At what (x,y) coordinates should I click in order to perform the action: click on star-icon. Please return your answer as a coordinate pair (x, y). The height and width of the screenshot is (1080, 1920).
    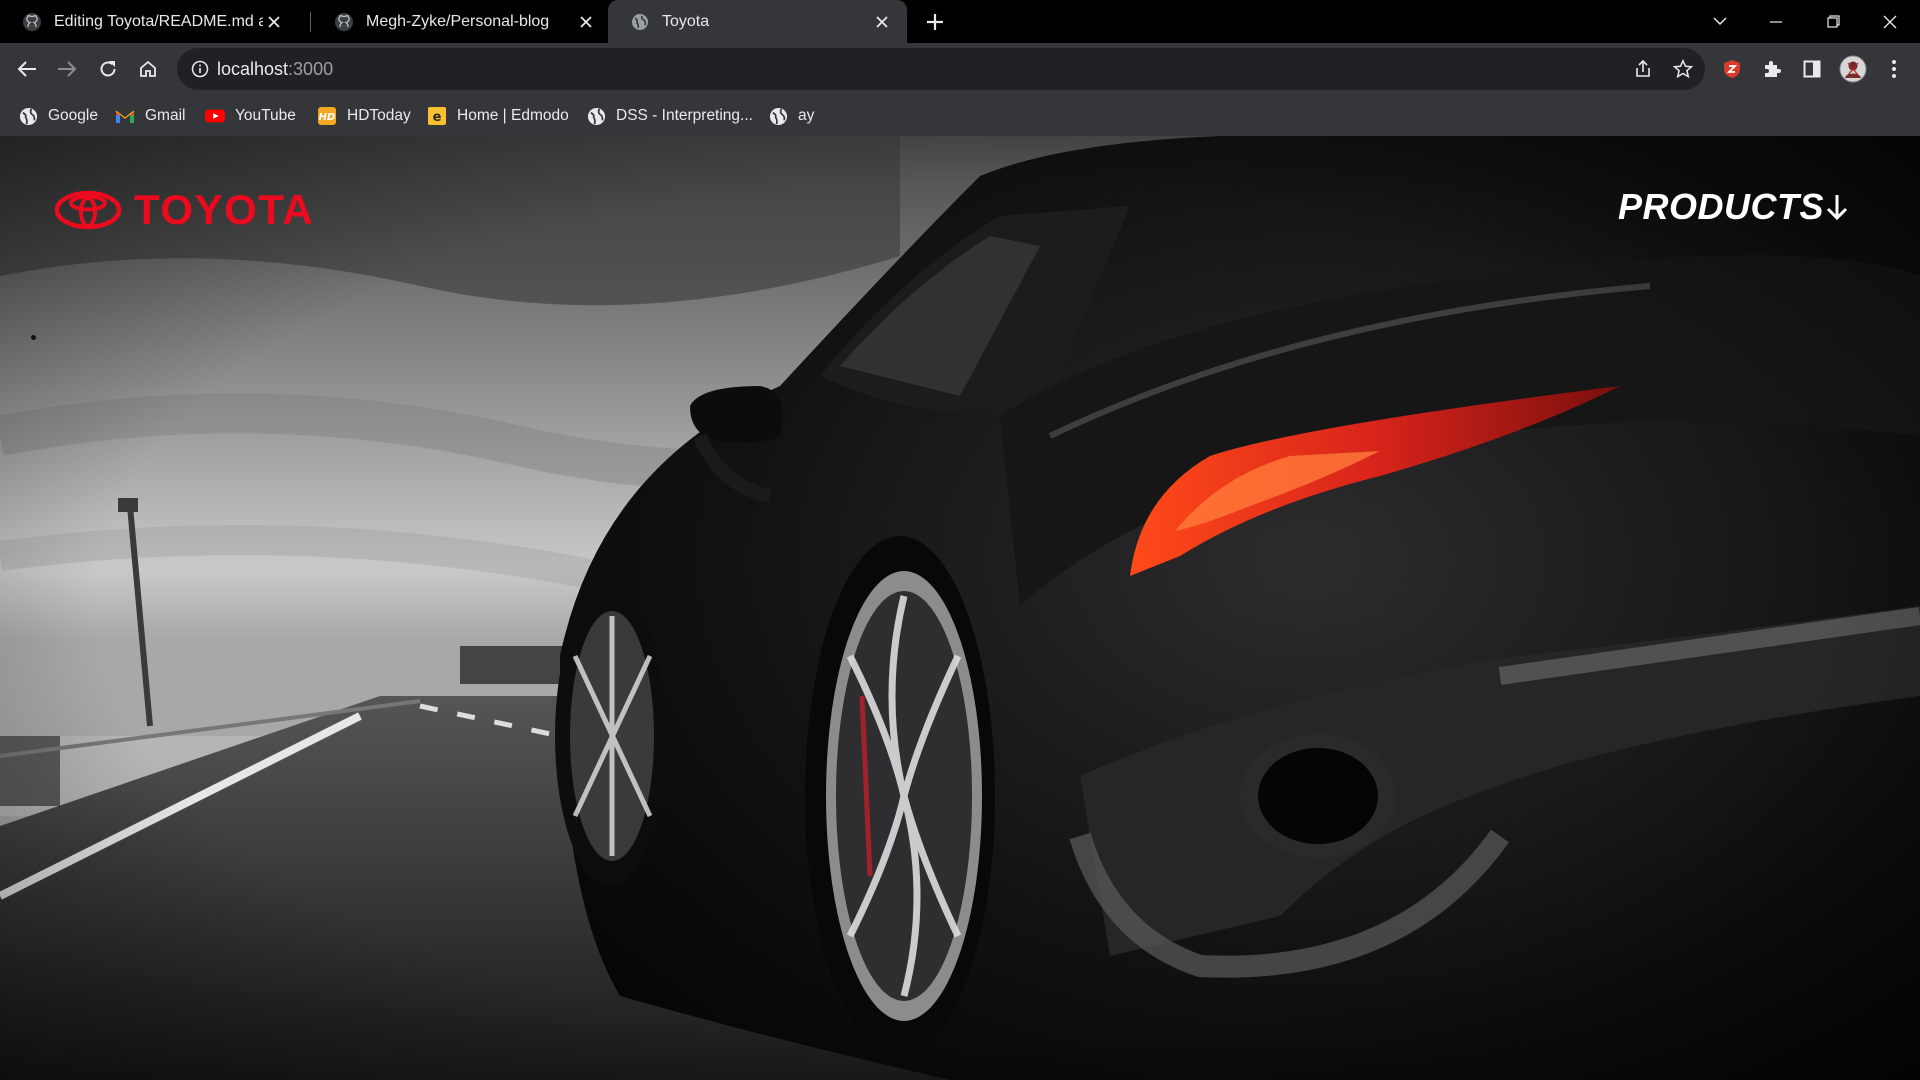
    Looking at the image, I should click on (1683, 69).